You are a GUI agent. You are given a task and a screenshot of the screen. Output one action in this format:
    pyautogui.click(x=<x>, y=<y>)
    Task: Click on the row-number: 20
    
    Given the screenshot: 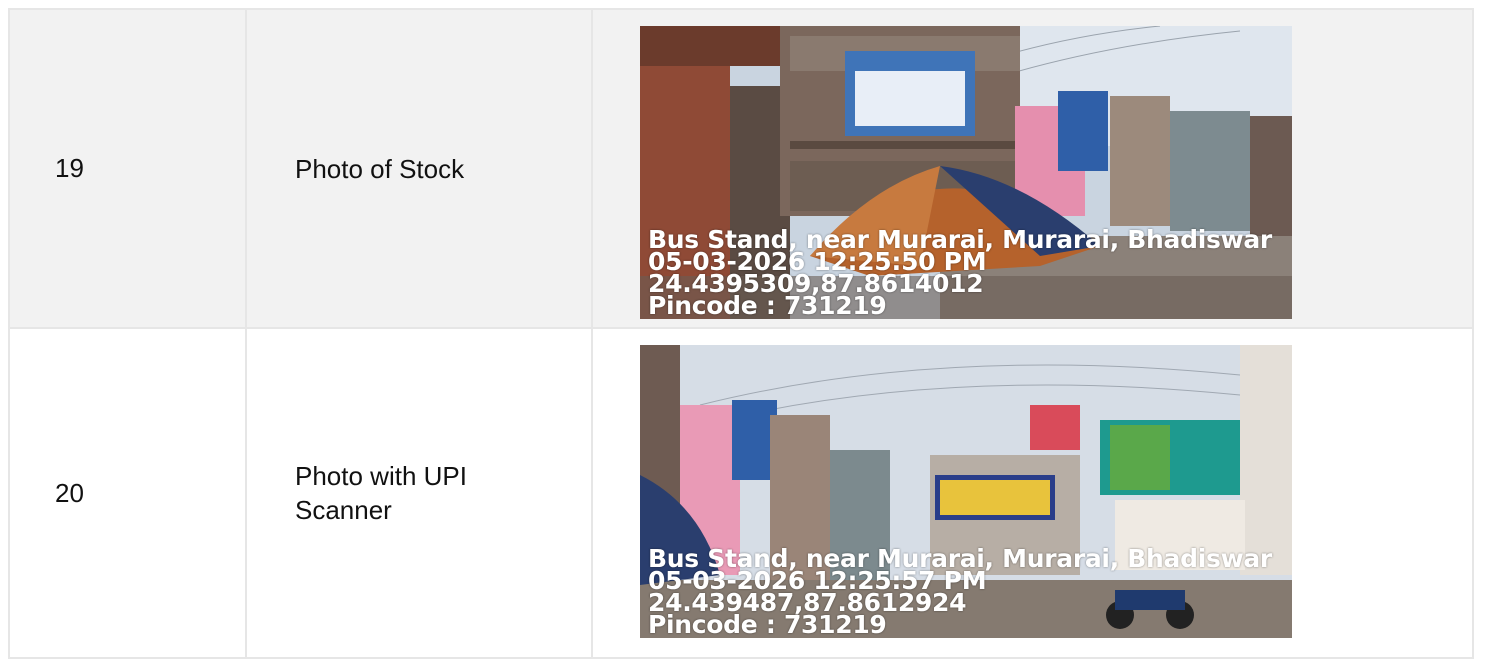 What is the action you would take?
    pyautogui.click(x=127, y=493)
    